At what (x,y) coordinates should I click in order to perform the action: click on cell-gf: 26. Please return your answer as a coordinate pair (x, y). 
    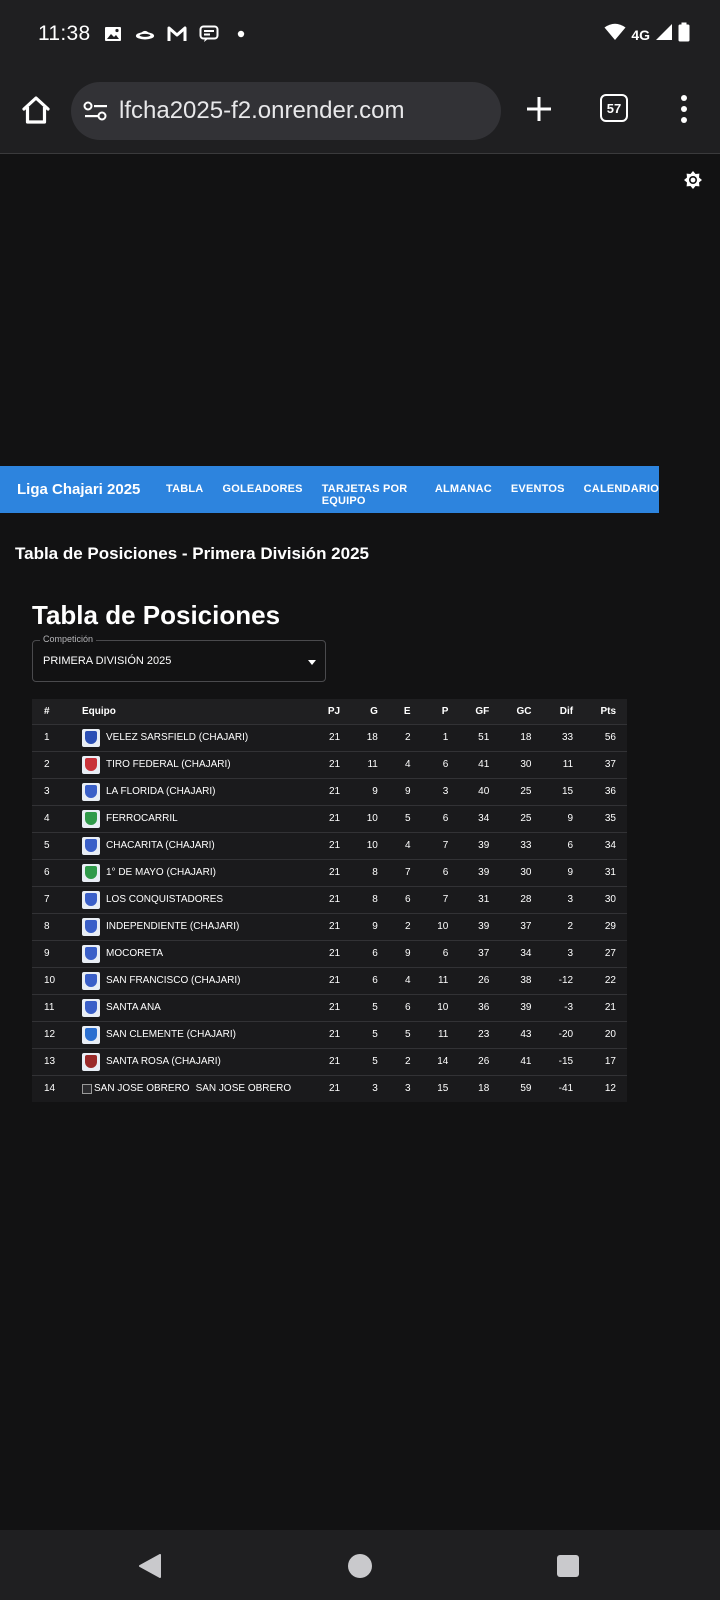
    Looking at the image, I should click on (480, 1061).